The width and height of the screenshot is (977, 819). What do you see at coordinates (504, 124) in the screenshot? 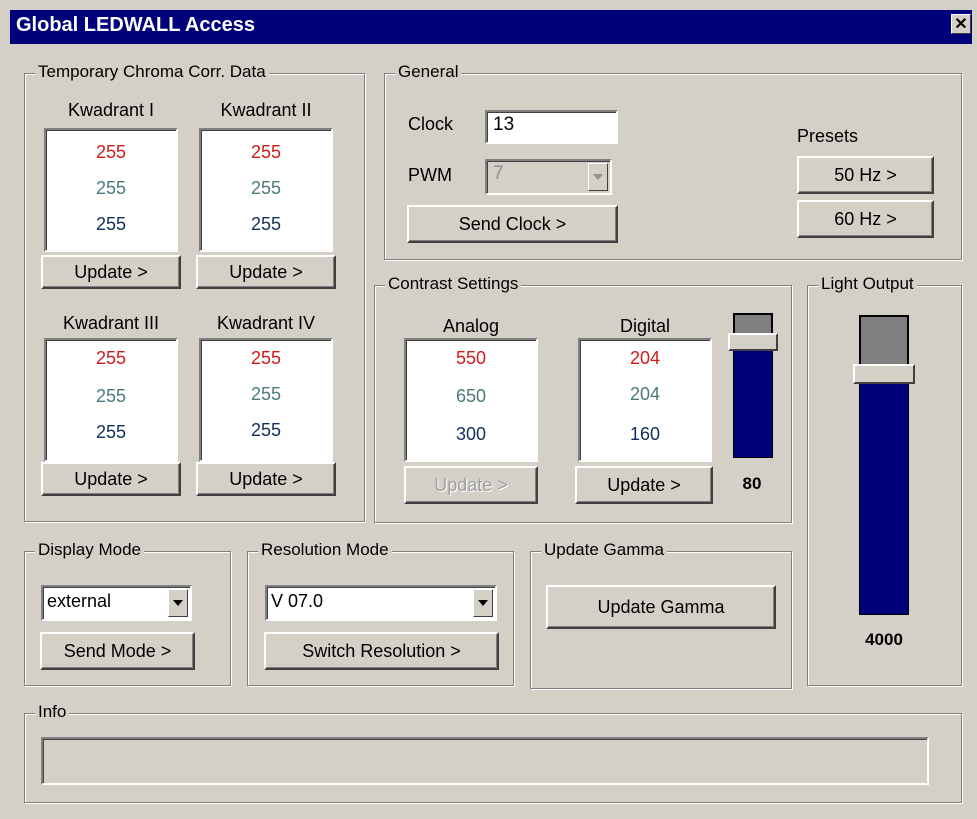
I see `clock-value: 13` at bounding box center [504, 124].